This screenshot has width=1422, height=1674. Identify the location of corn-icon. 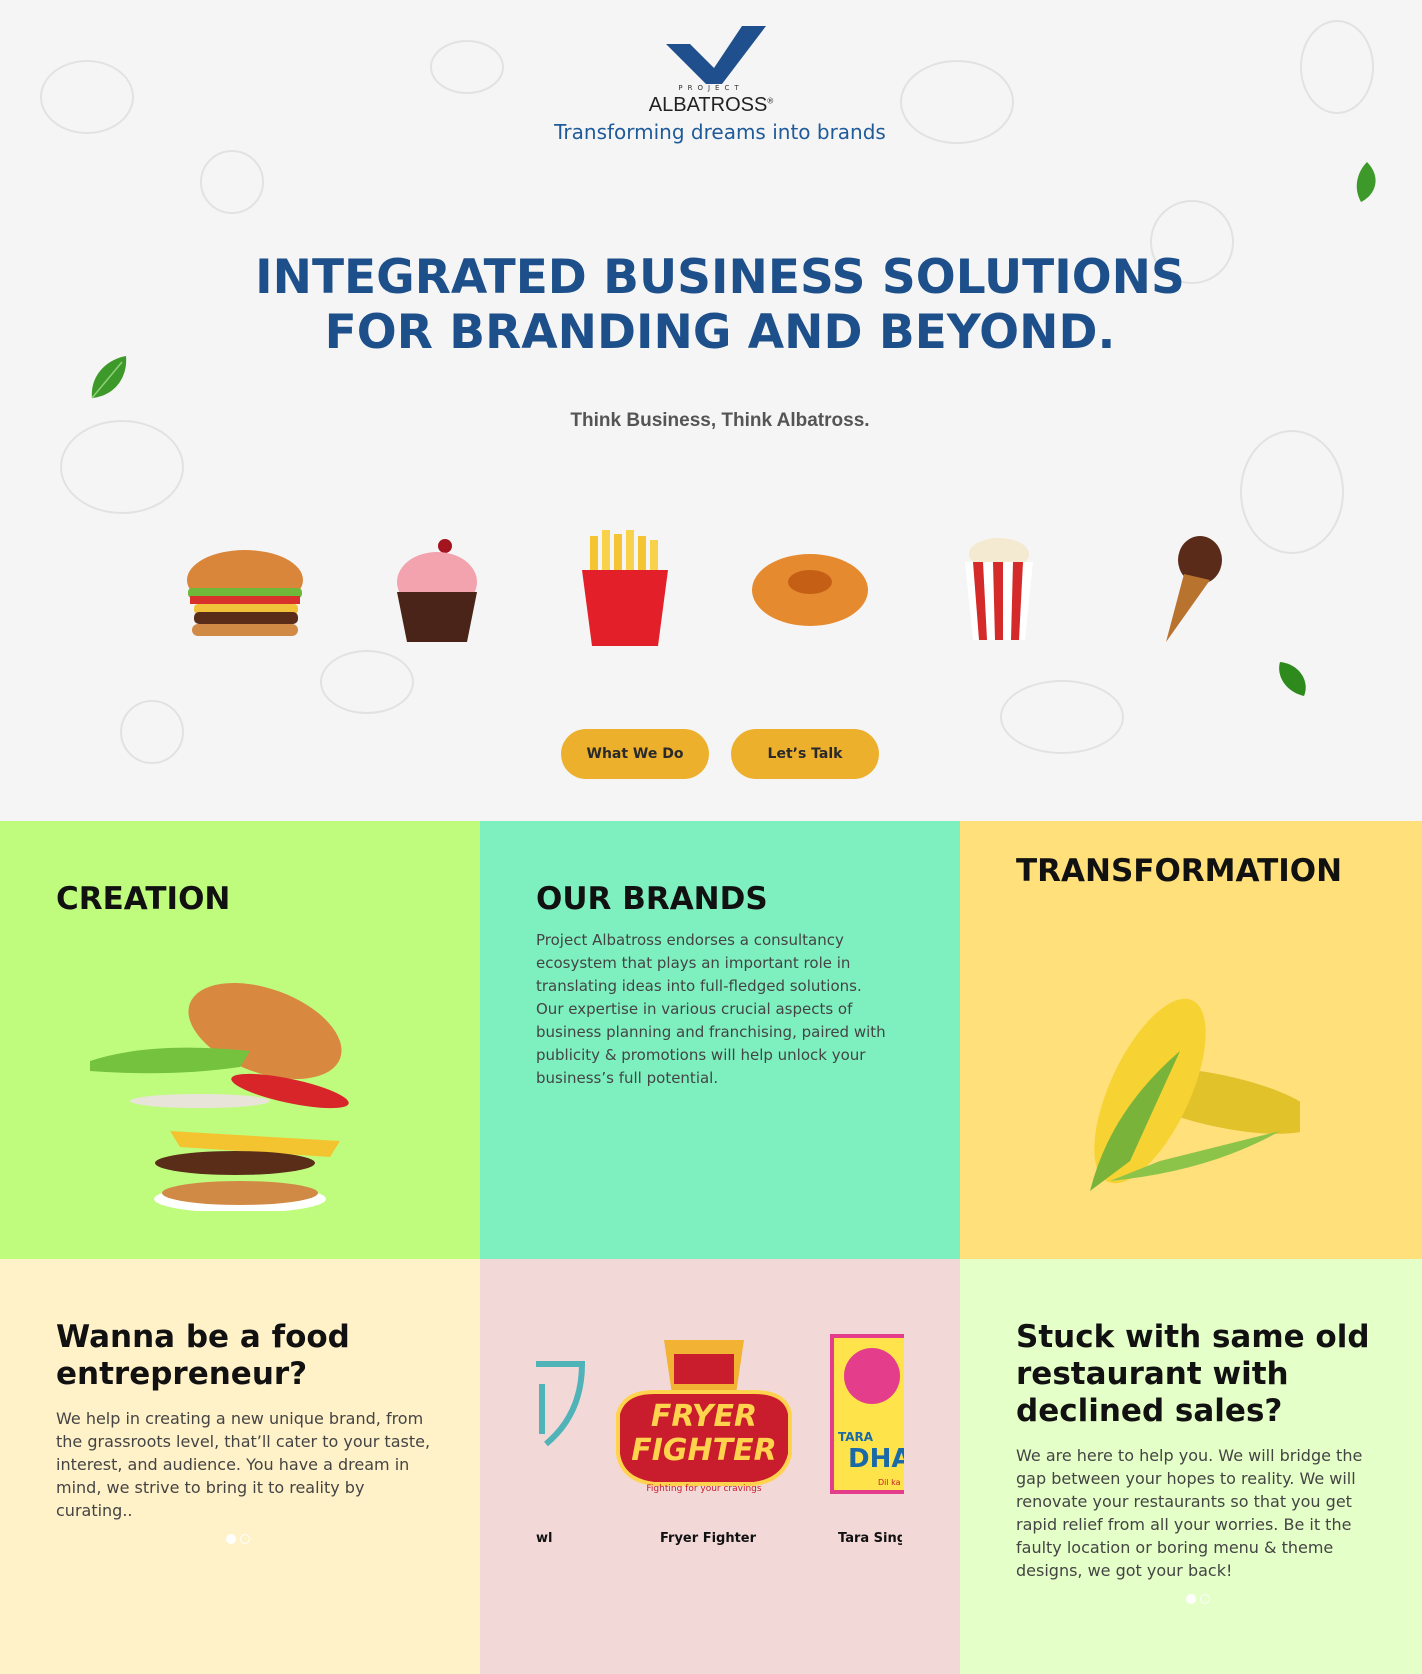
(1195, 1094).